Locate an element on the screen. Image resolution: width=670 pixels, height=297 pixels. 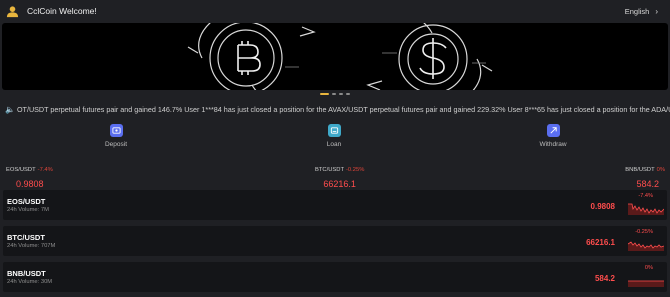
language-label: English is located at coordinates (637, 11).